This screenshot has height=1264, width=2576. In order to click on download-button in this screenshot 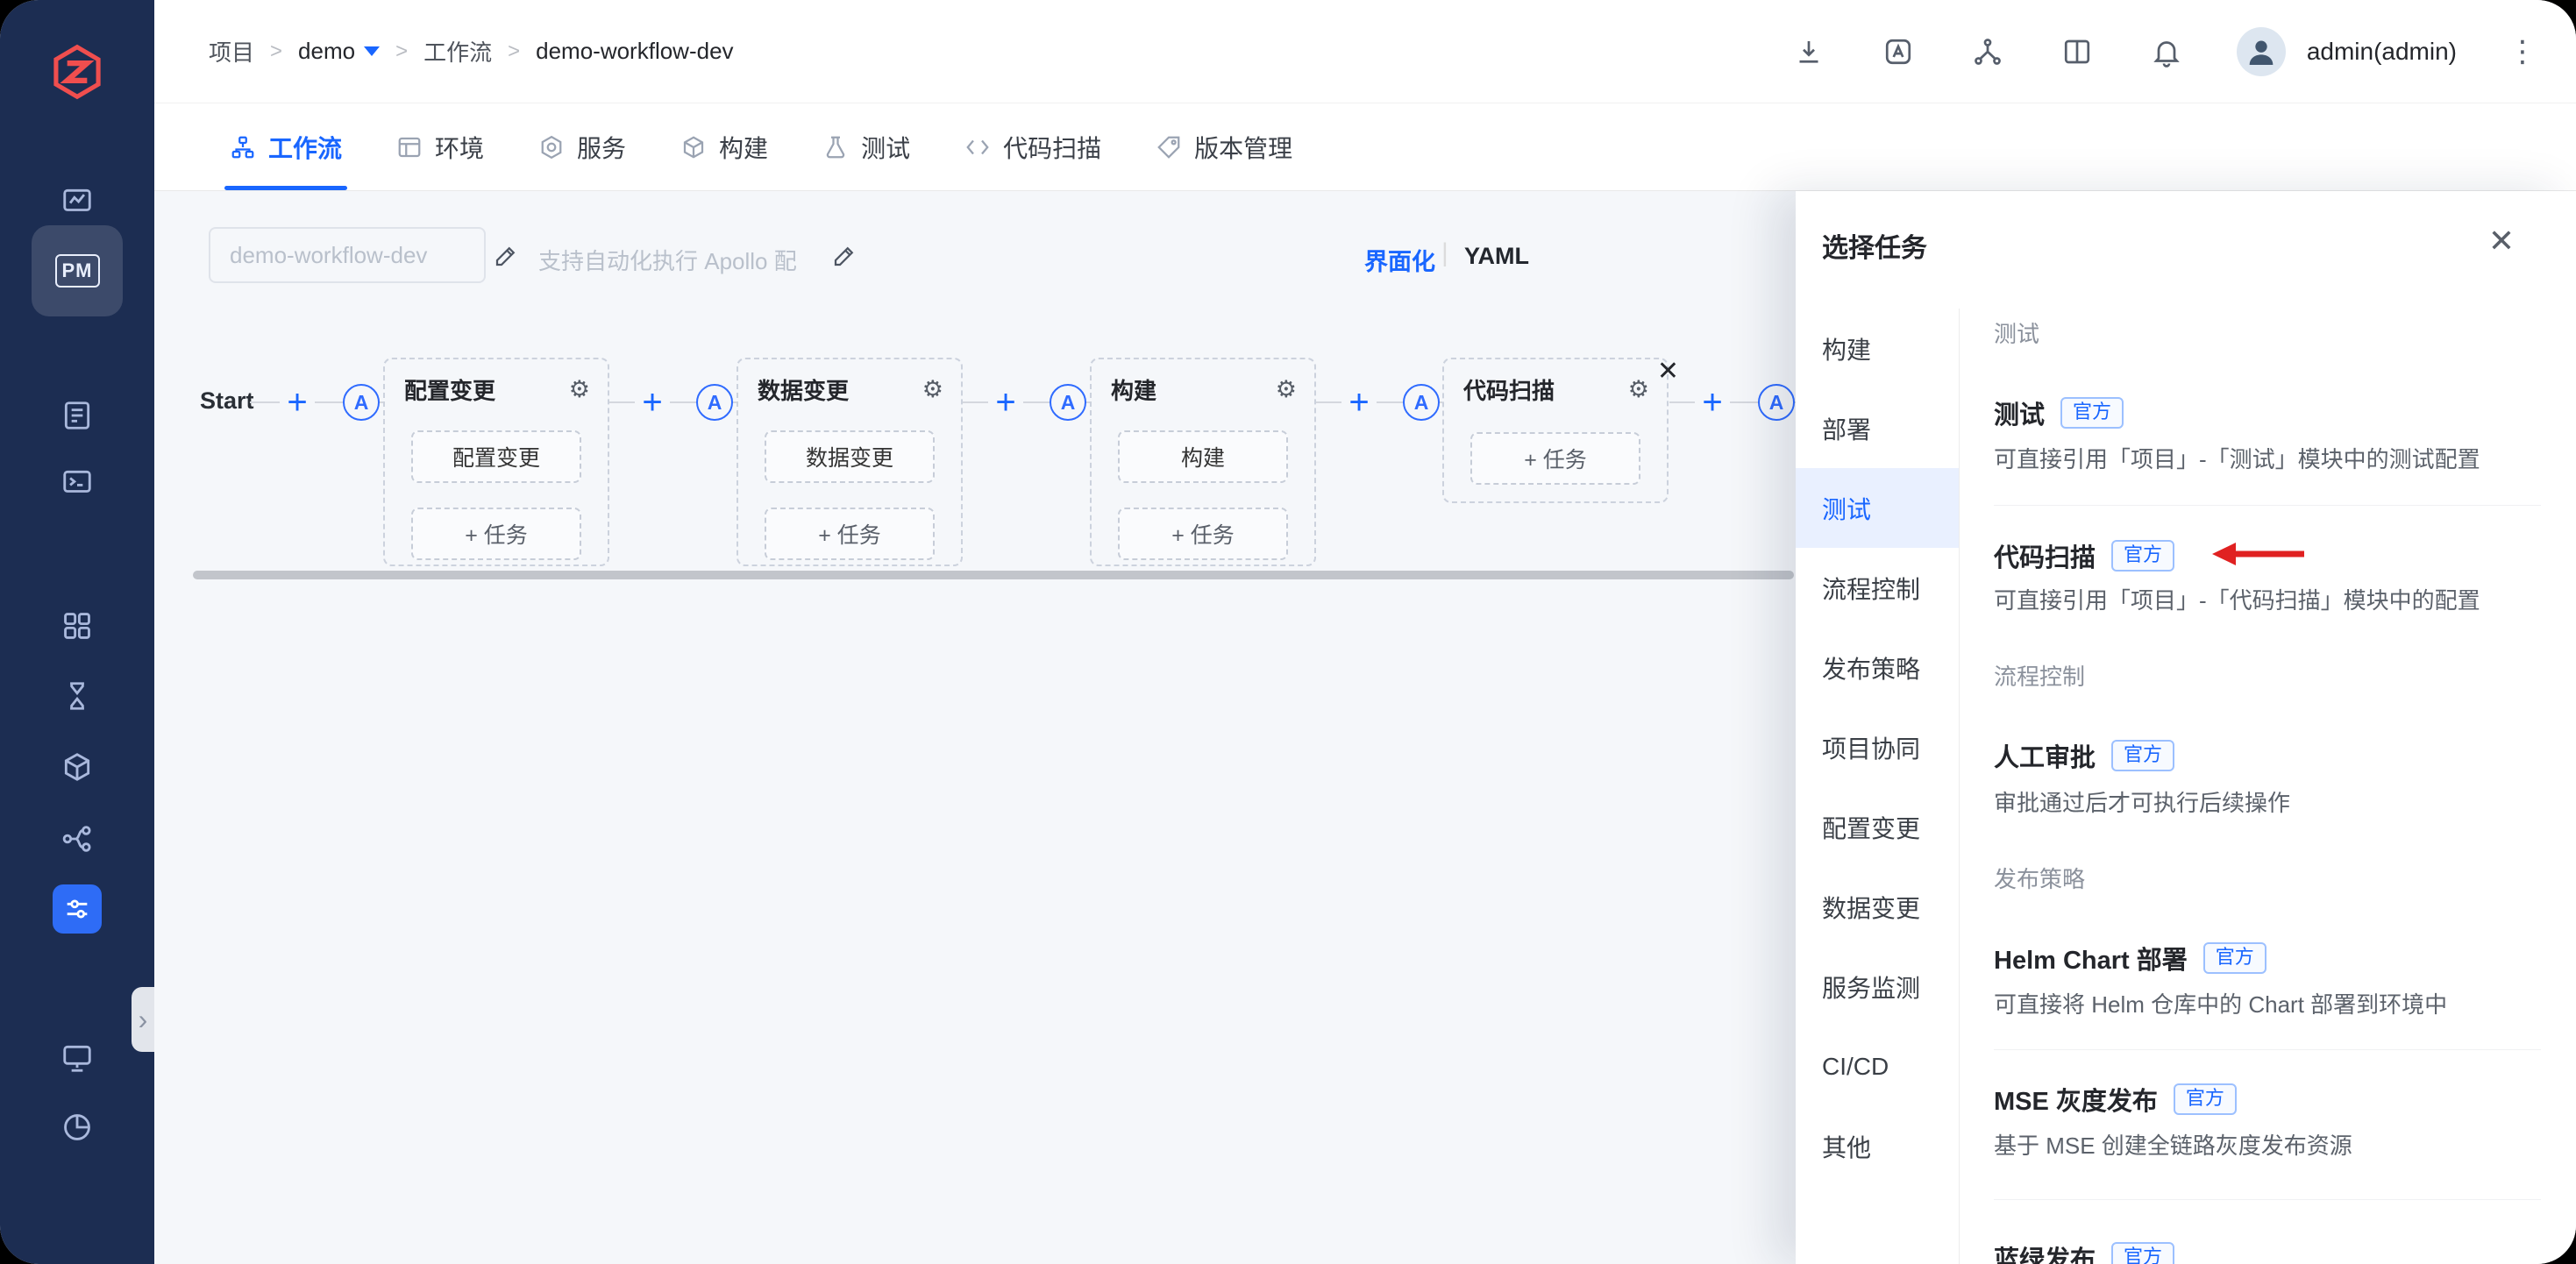, I will do `click(1809, 52)`.